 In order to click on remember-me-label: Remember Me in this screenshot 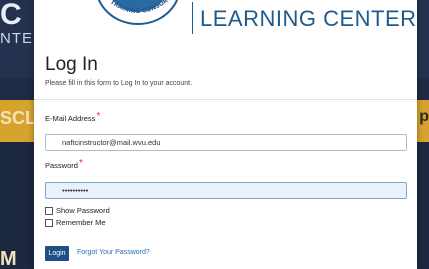, I will do `click(81, 222)`.